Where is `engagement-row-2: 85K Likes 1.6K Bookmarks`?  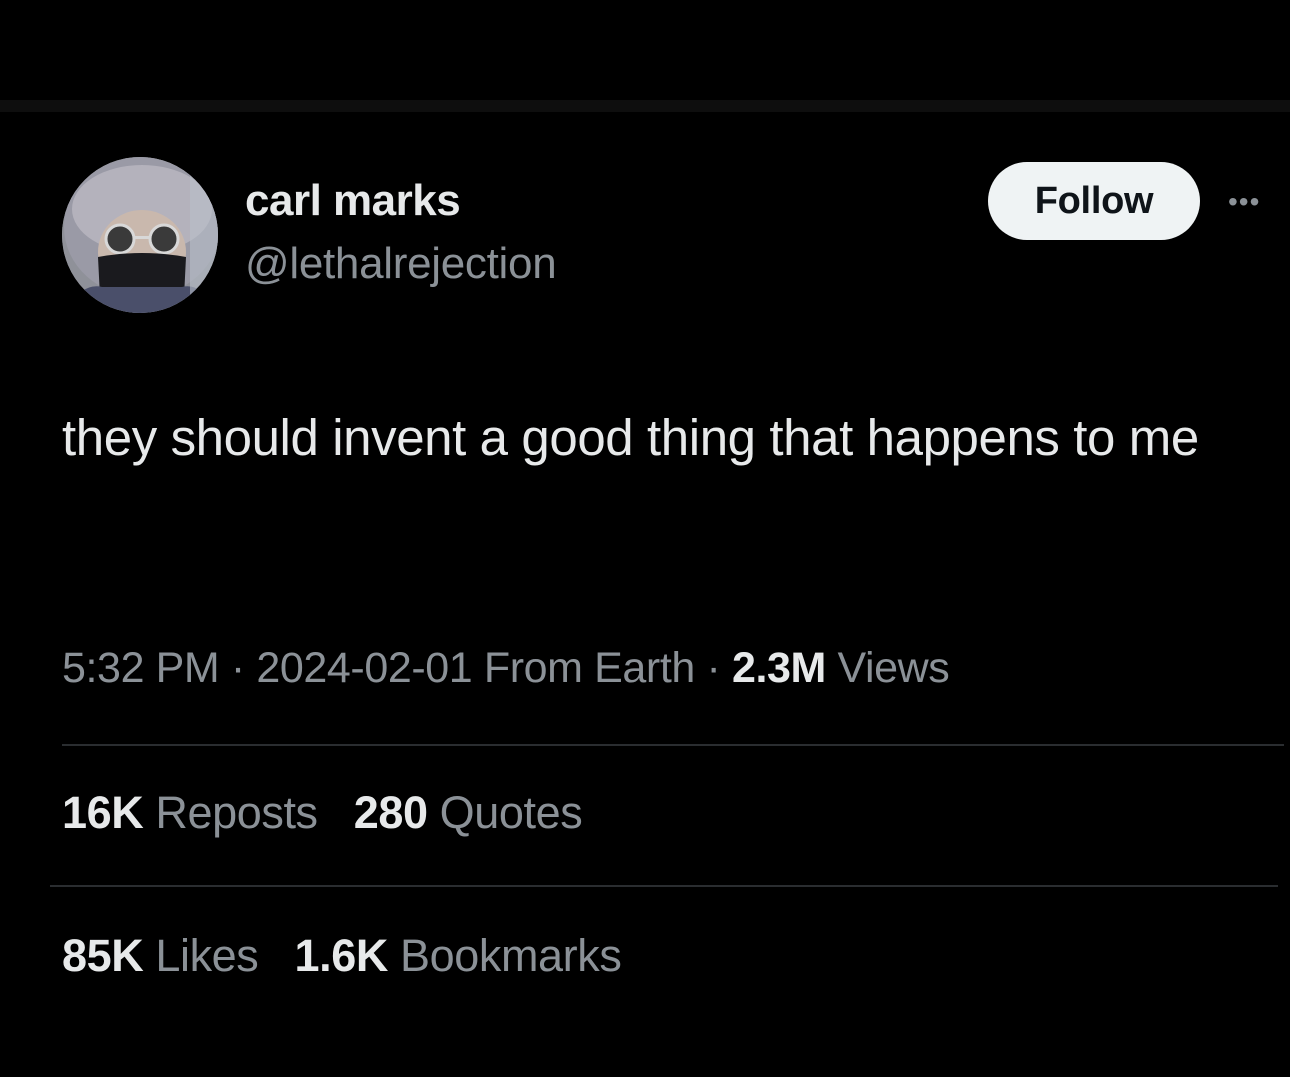
engagement-row-2: 85K Likes 1.6K Bookmarks is located at coordinates (353, 956).